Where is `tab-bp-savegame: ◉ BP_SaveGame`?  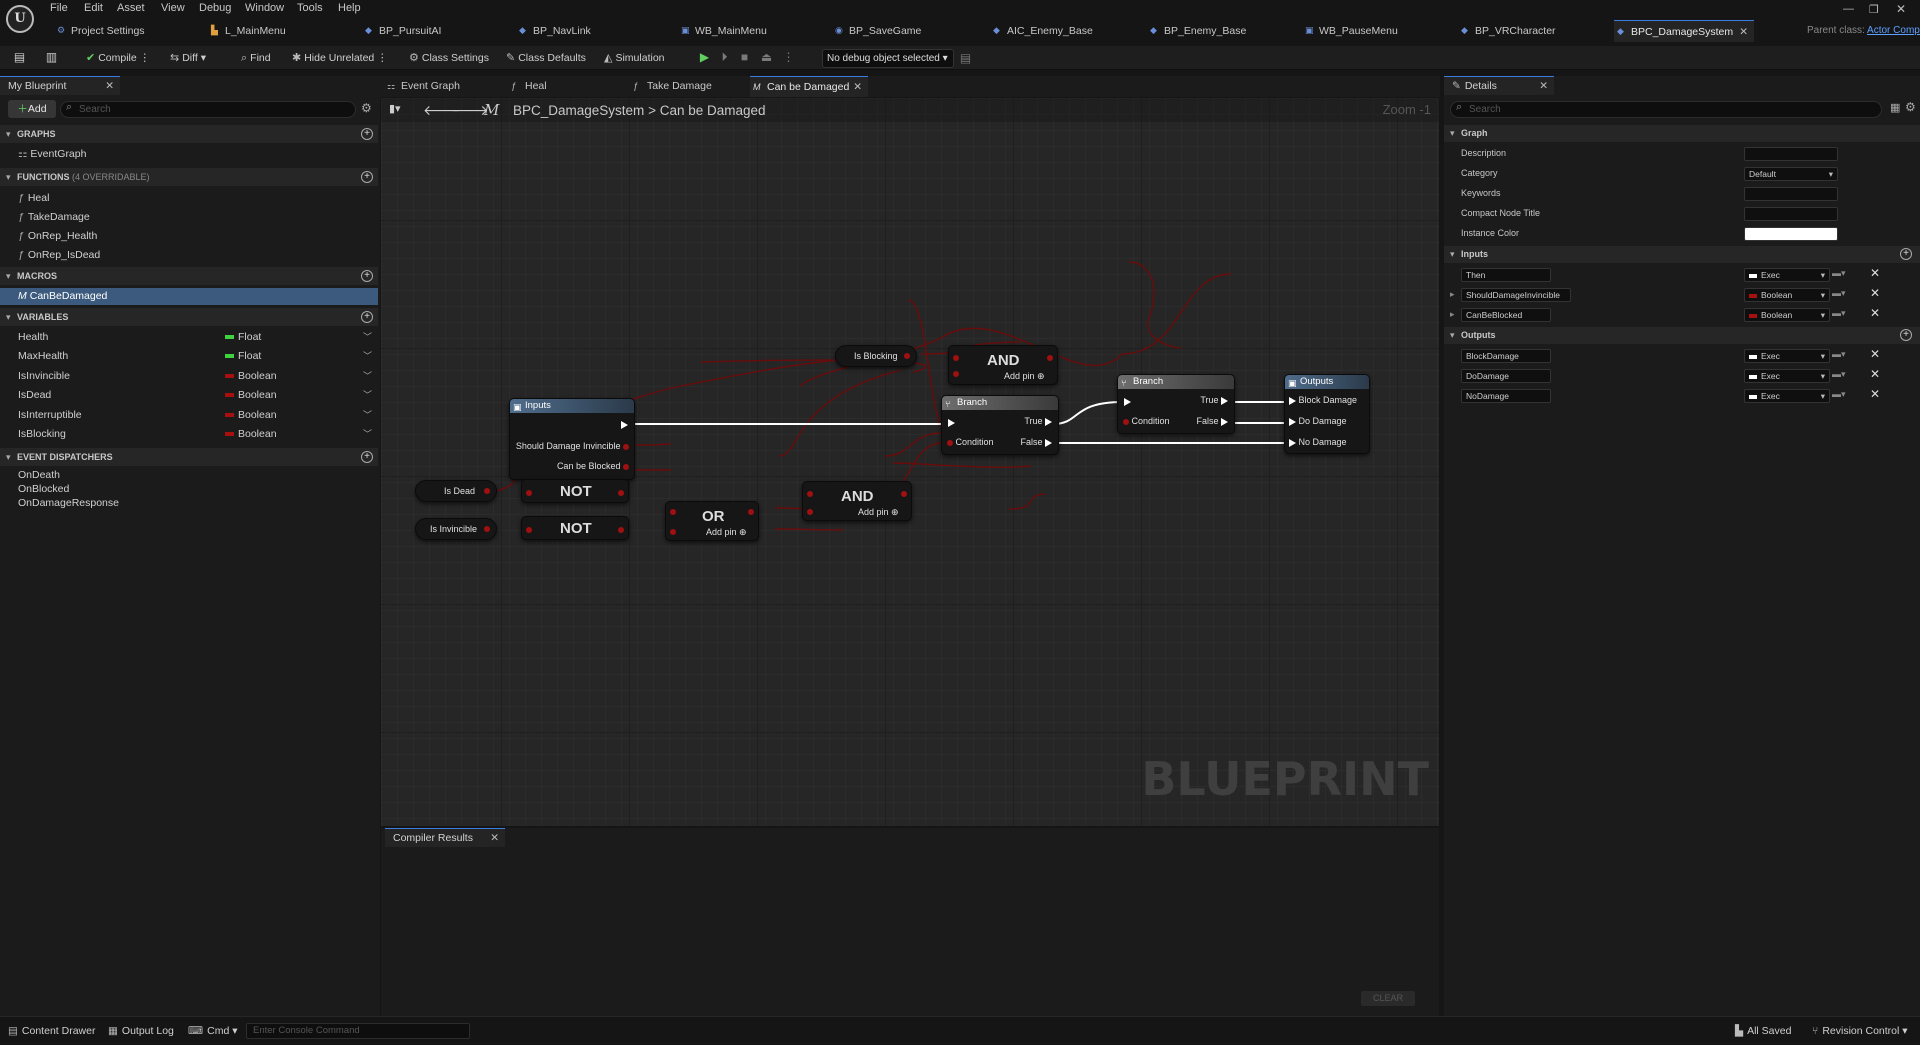
tab-bp-savegame: ◉ BP_SaveGame is located at coordinates (887, 31).